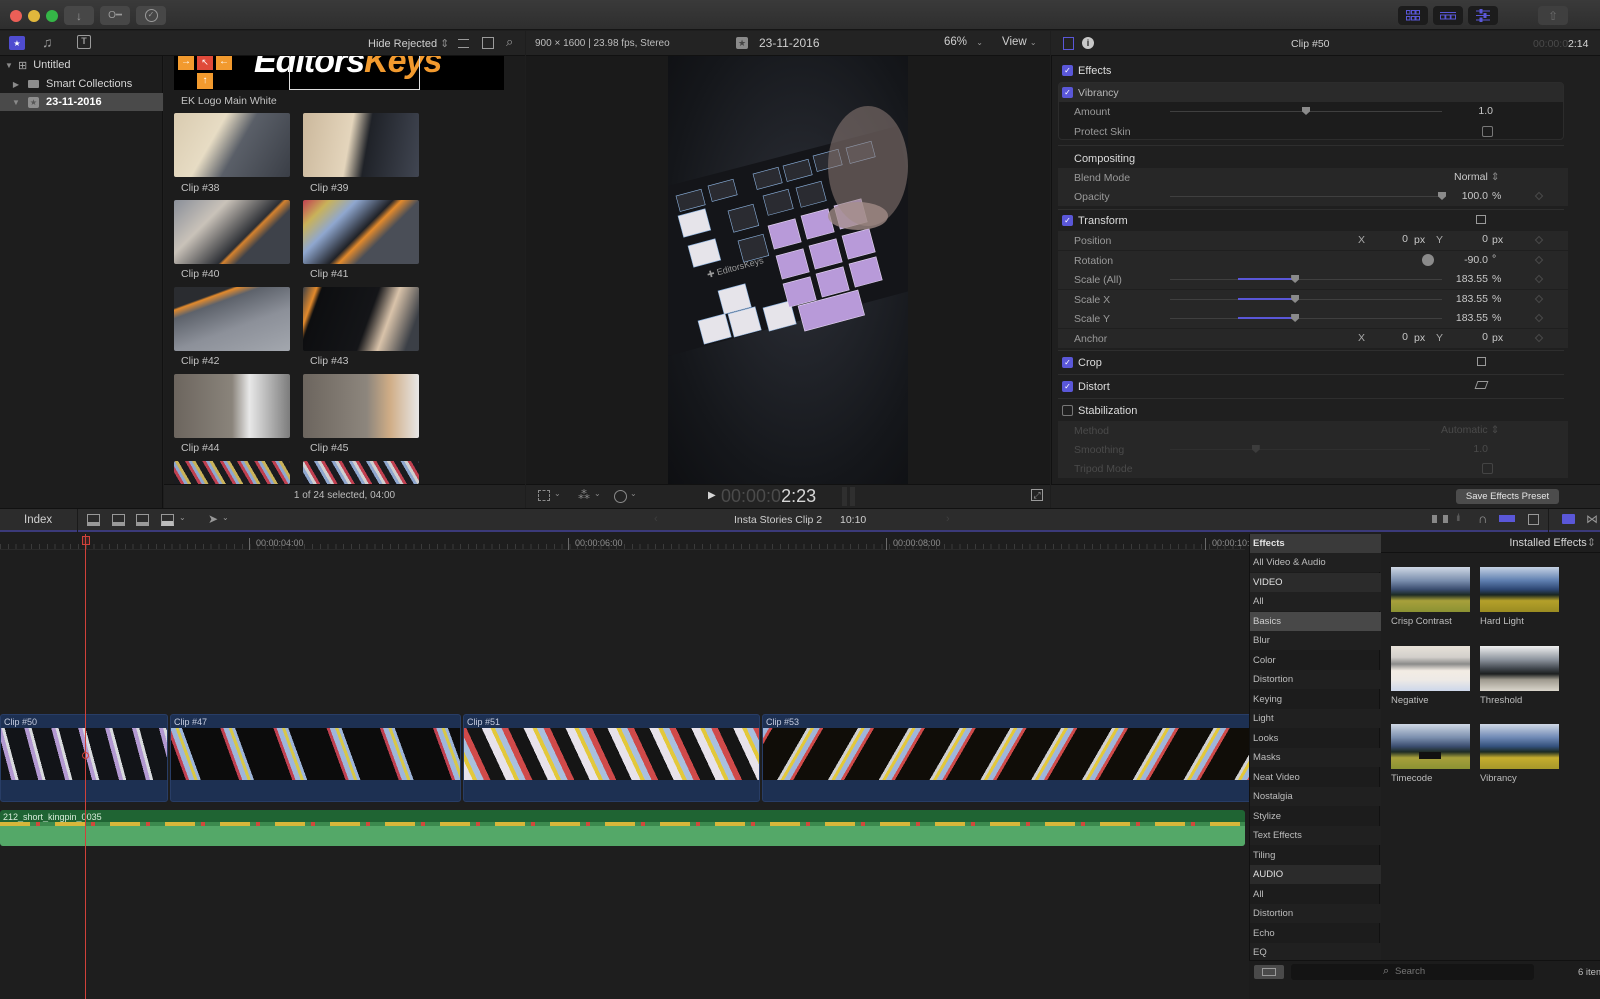  I want to click on stabilization-checkbox, so click(1067, 410).